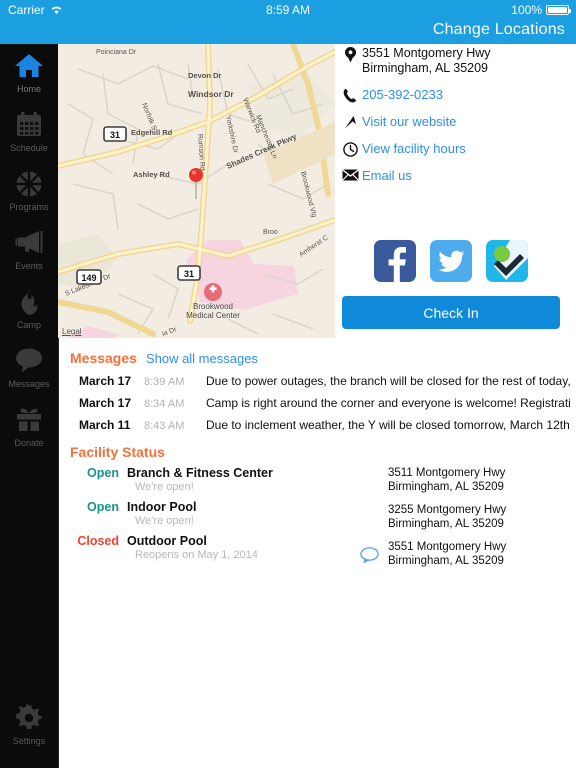  What do you see at coordinates (451, 312) in the screenshot?
I see `check-in-button: Check In` at bounding box center [451, 312].